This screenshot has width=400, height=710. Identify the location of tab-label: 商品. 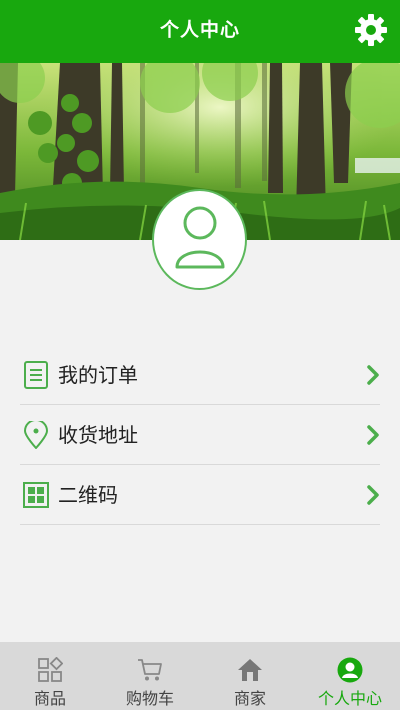
(49, 698).